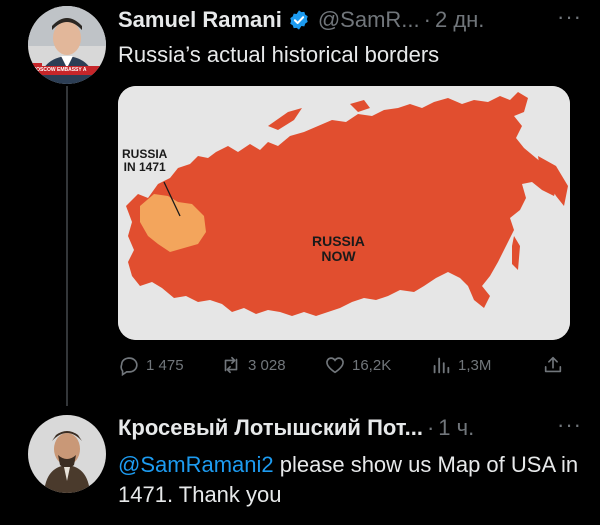  I want to click on map-label-russia-1471: RUSSIA IN 1471, so click(145, 161).